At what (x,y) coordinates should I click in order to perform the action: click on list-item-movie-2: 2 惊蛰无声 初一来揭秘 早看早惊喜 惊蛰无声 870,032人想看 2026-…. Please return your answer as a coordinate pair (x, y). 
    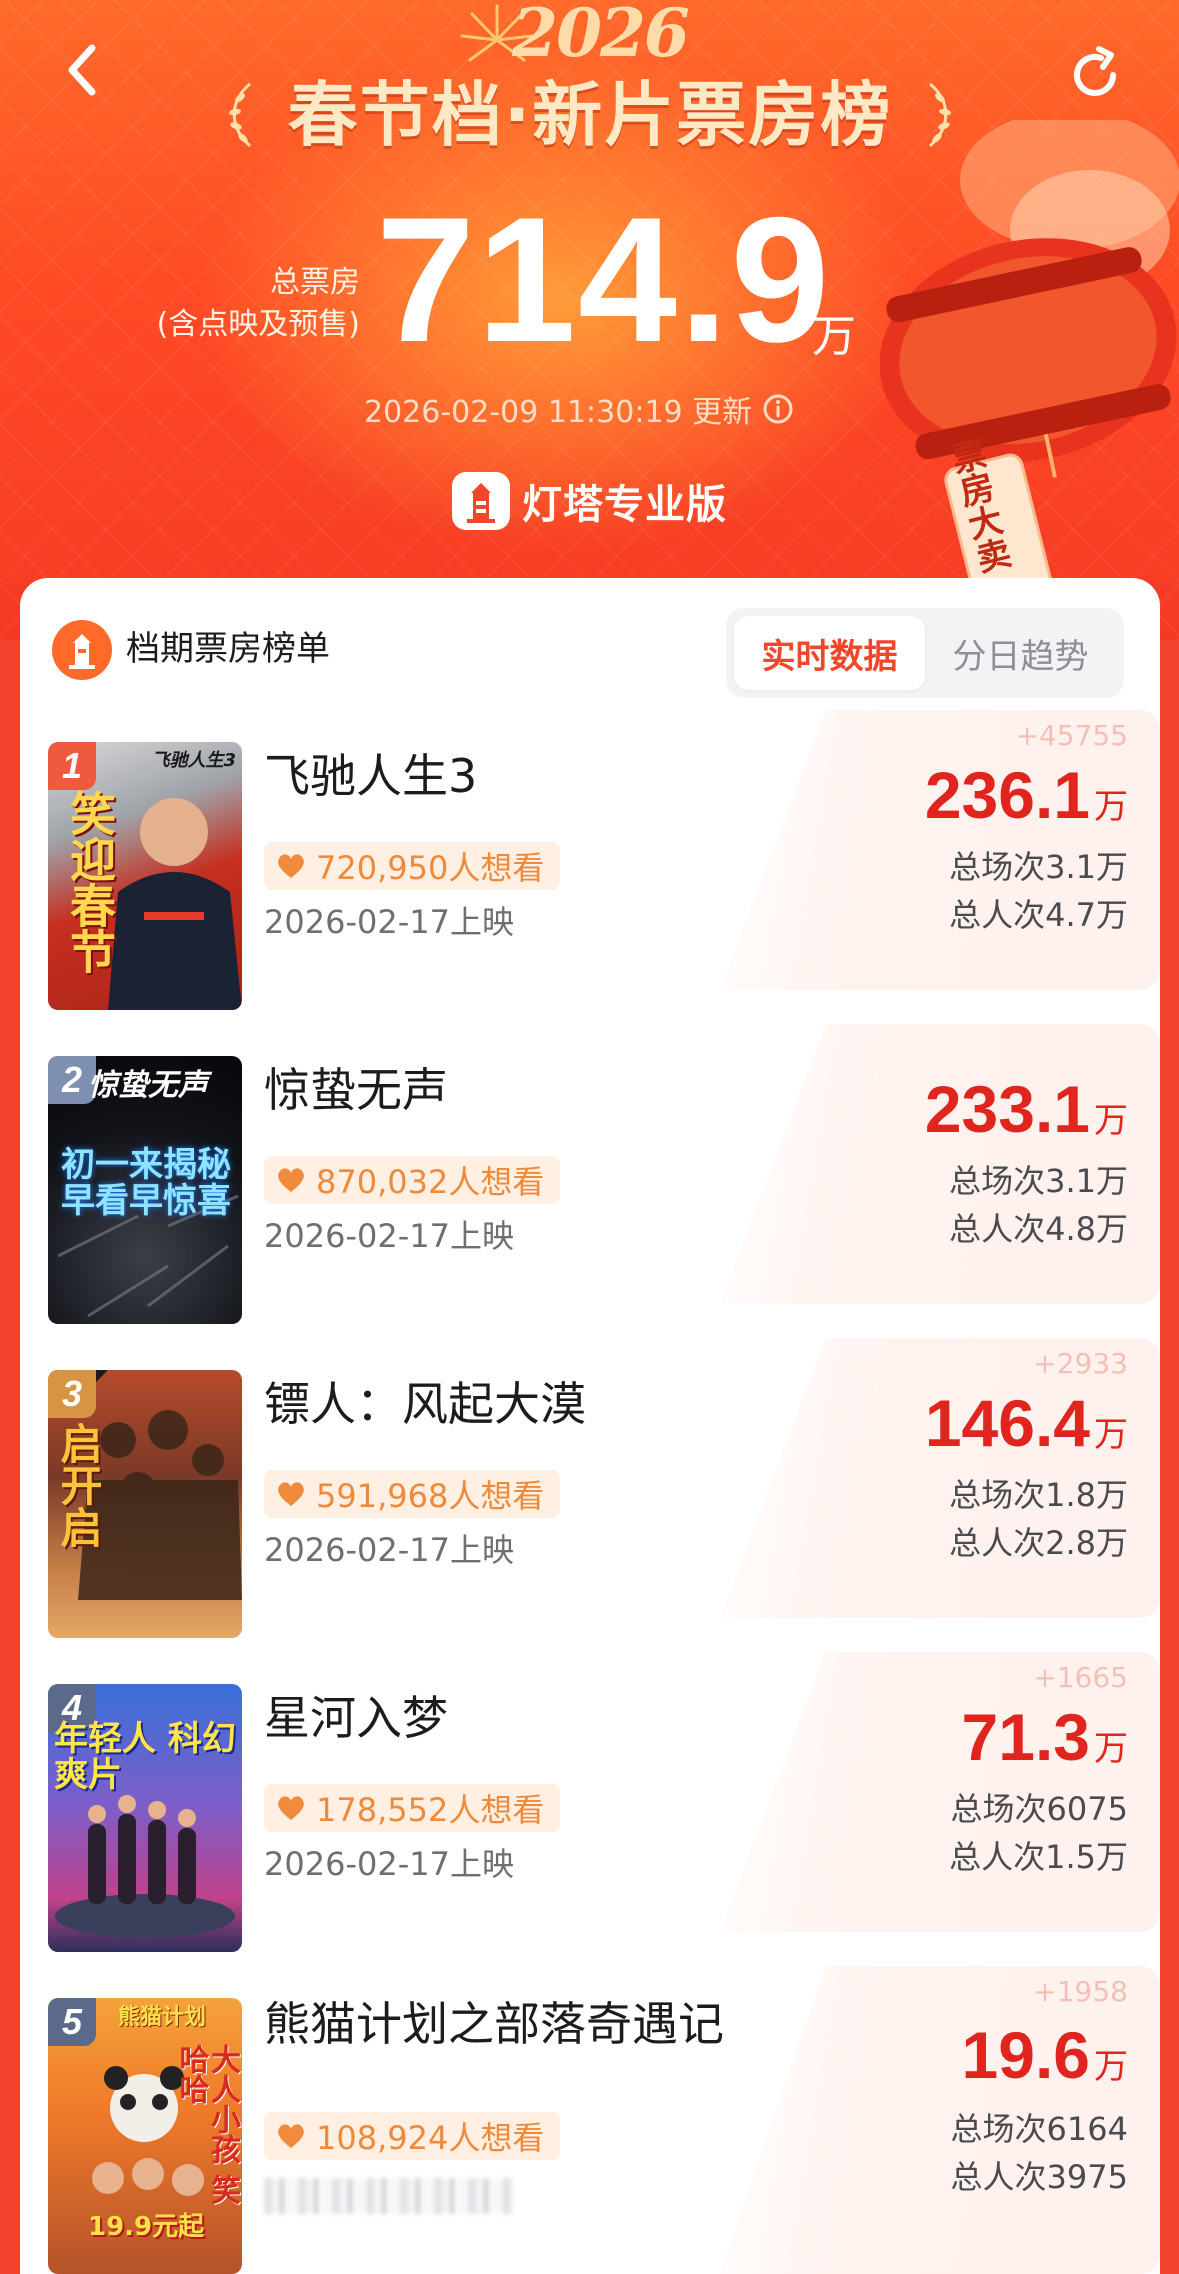
    Looking at the image, I should click on (590, 1174).